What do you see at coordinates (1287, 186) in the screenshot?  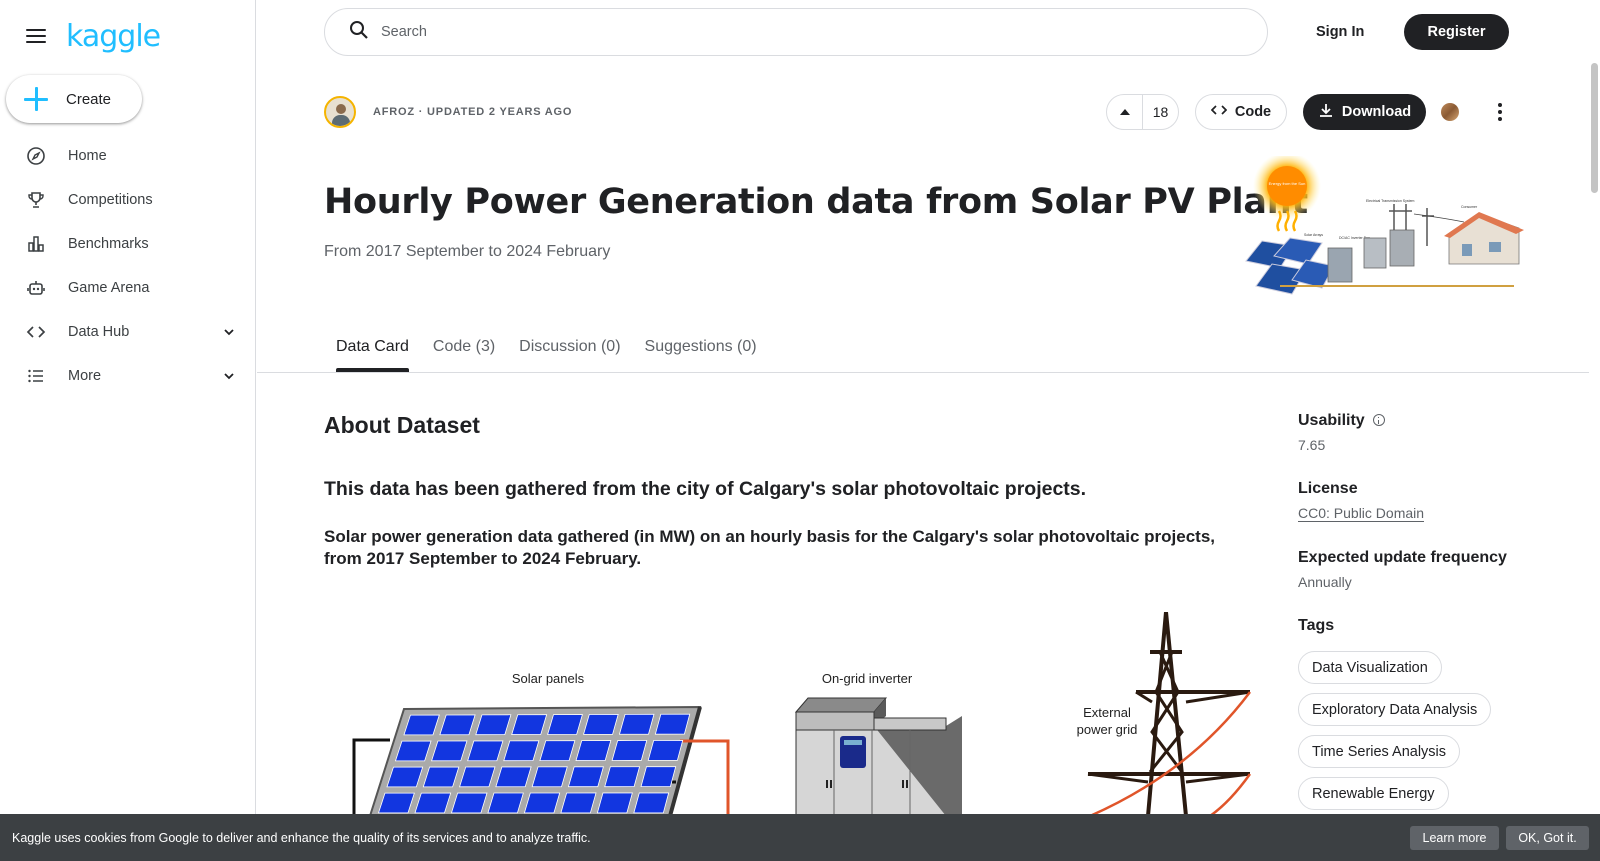 I see `sun` at bounding box center [1287, 186].